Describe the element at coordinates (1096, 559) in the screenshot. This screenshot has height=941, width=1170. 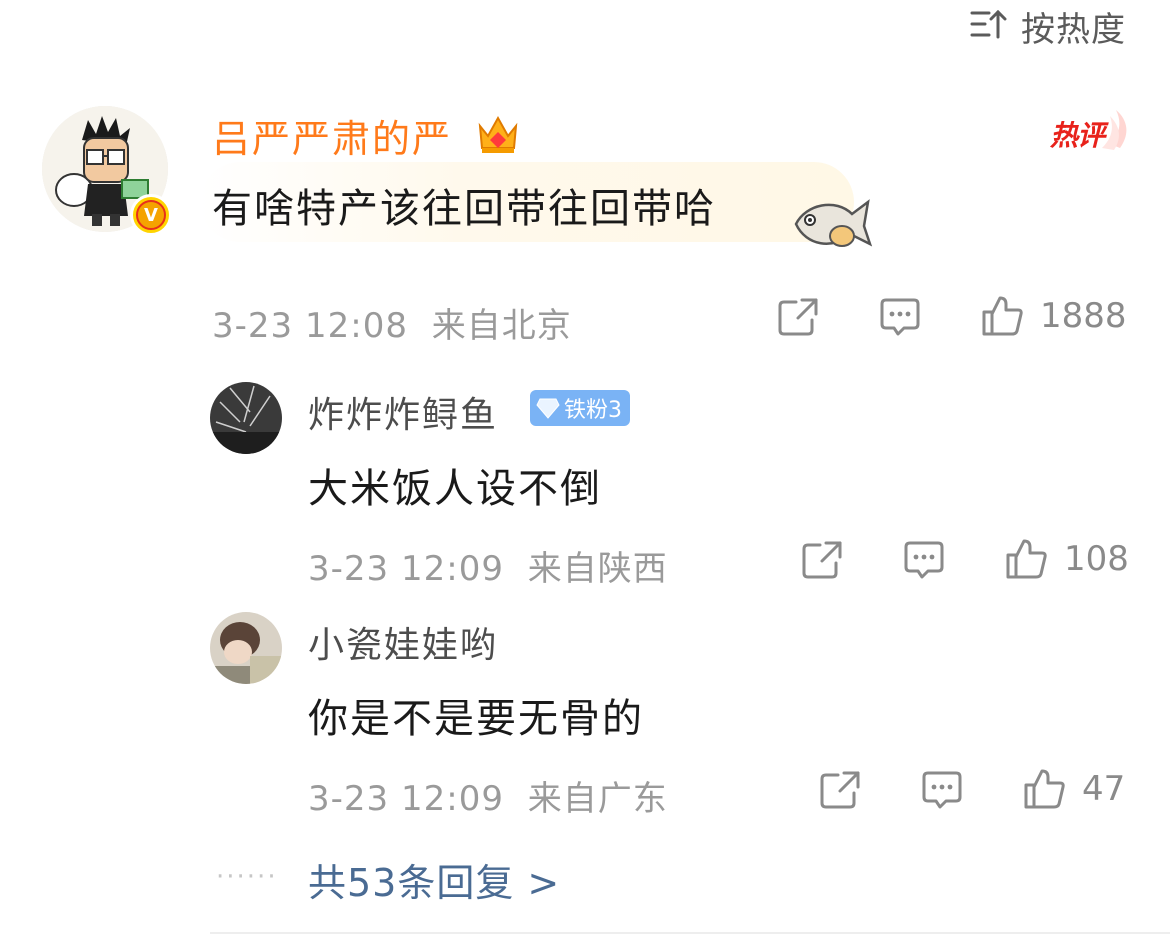
I see `like-count: 108` at that location.